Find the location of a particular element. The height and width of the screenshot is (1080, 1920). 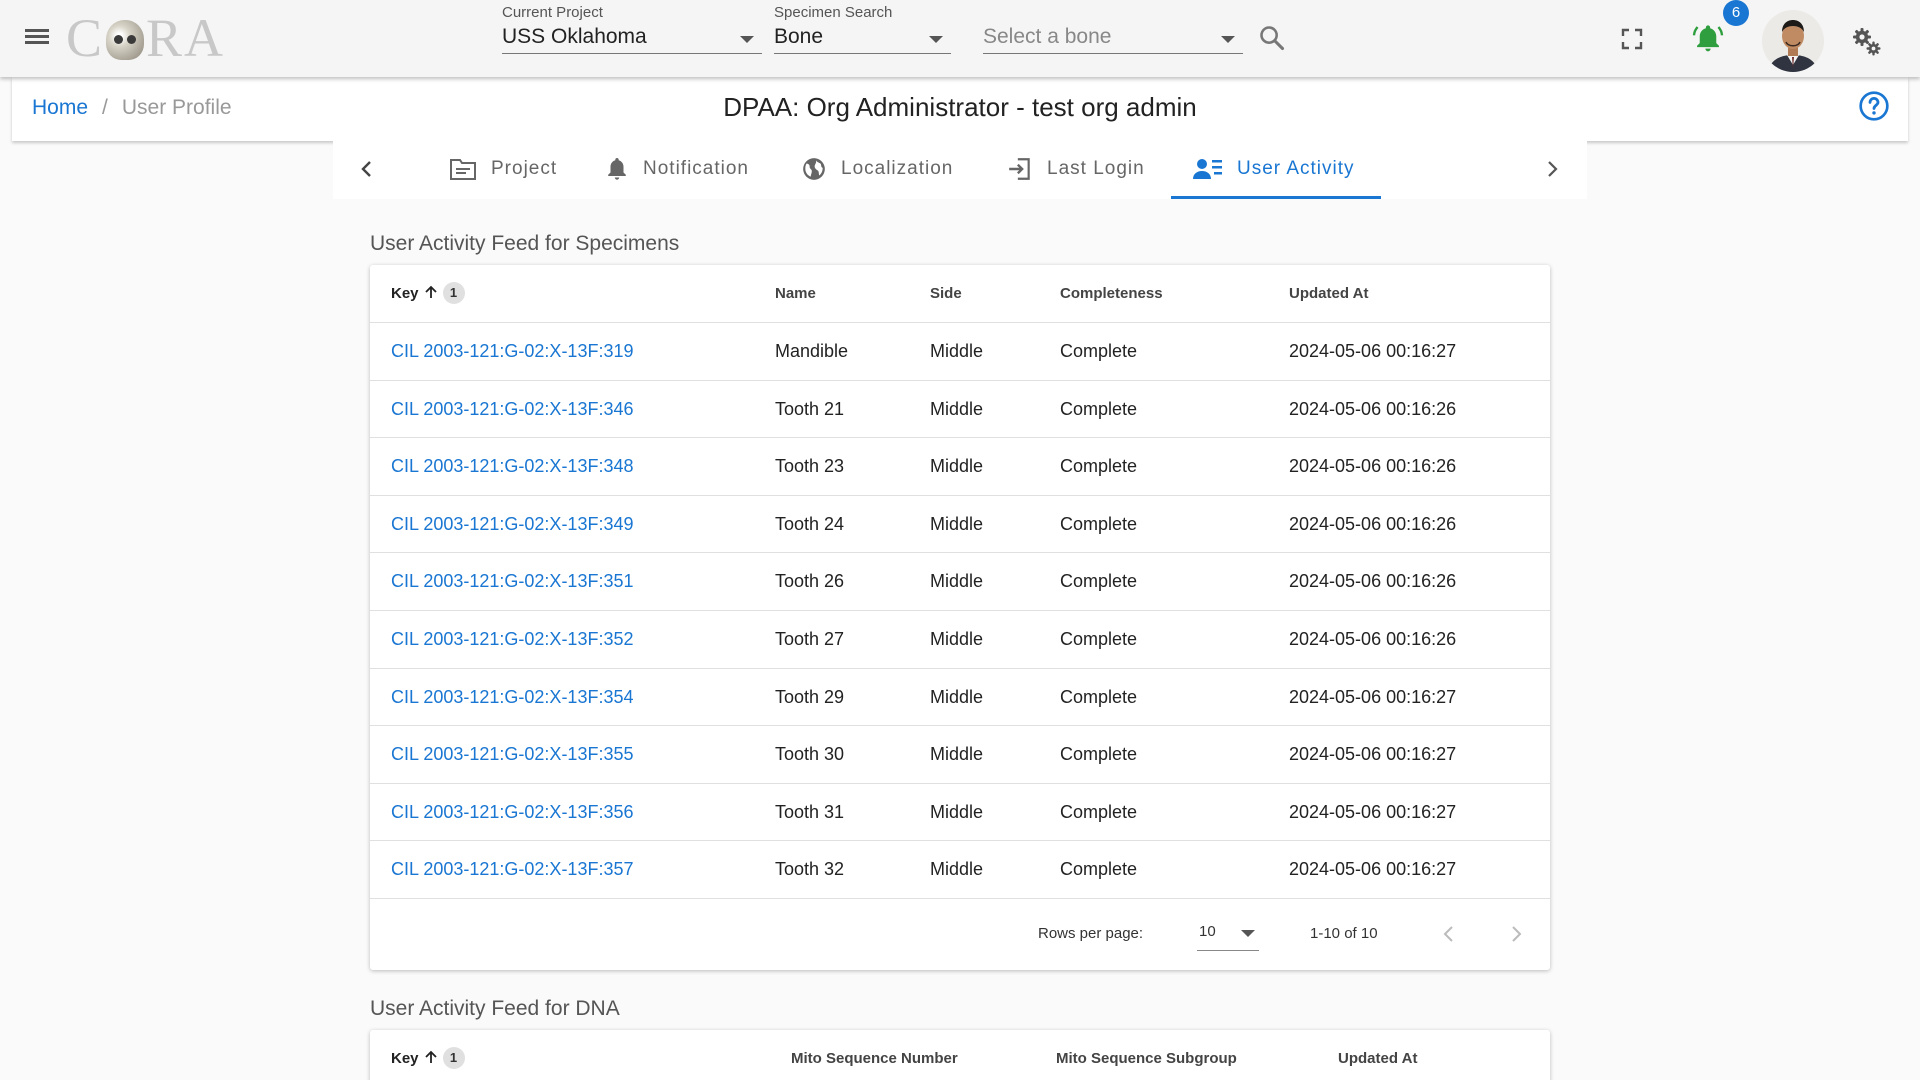

cell-name: Tooth 32 is located at coordinates (810, 869).